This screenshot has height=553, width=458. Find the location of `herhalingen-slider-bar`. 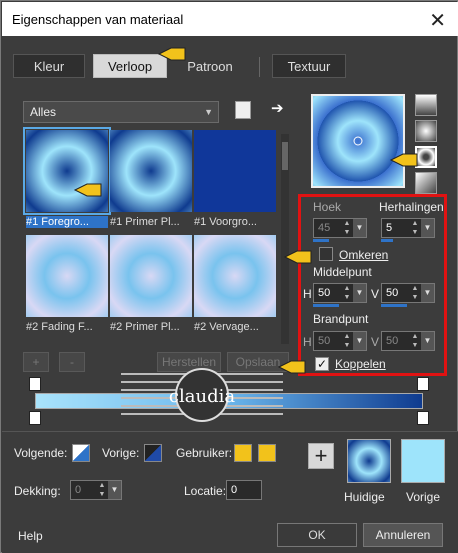

herhalingen-slider-bar is located at coordinates (387, 240).